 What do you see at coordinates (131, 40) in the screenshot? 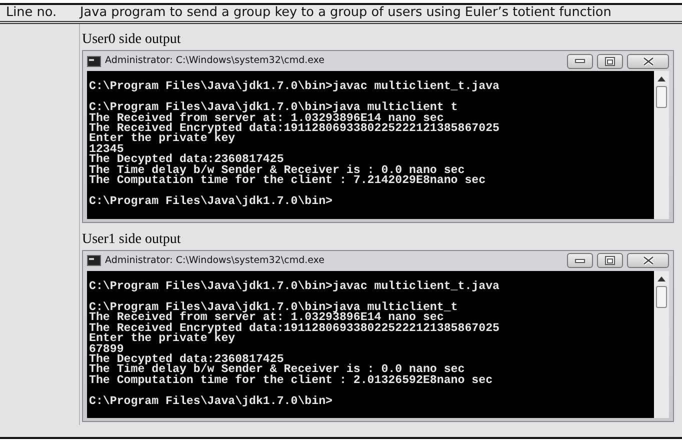
I see `caption: User0 side output` at bounding box center [131, 40].